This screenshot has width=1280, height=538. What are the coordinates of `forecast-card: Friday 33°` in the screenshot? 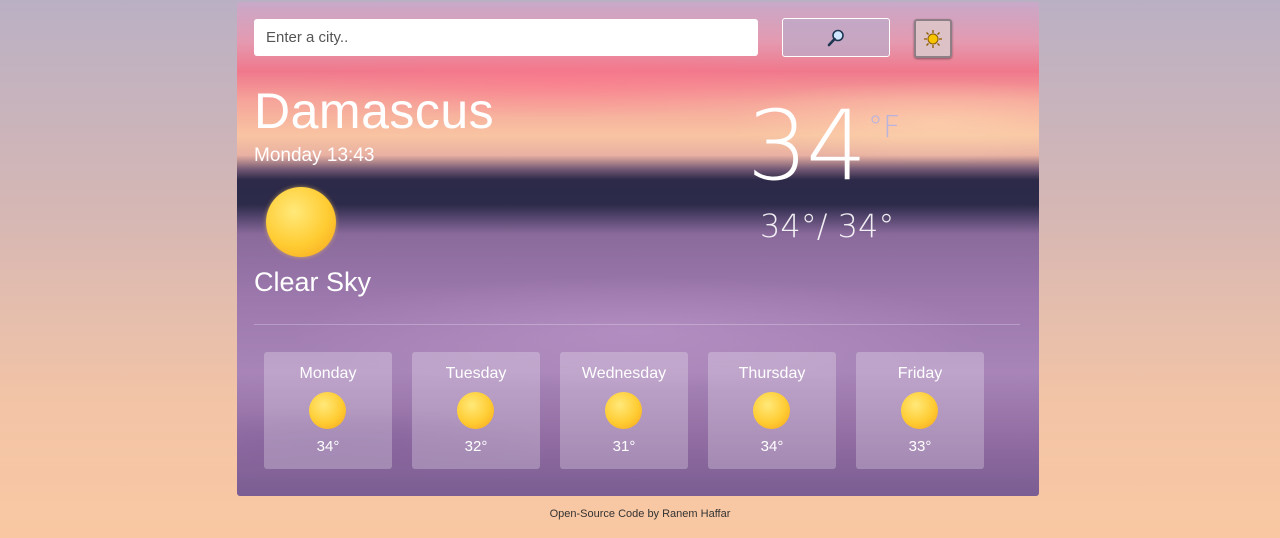 It's located at (920, 410).